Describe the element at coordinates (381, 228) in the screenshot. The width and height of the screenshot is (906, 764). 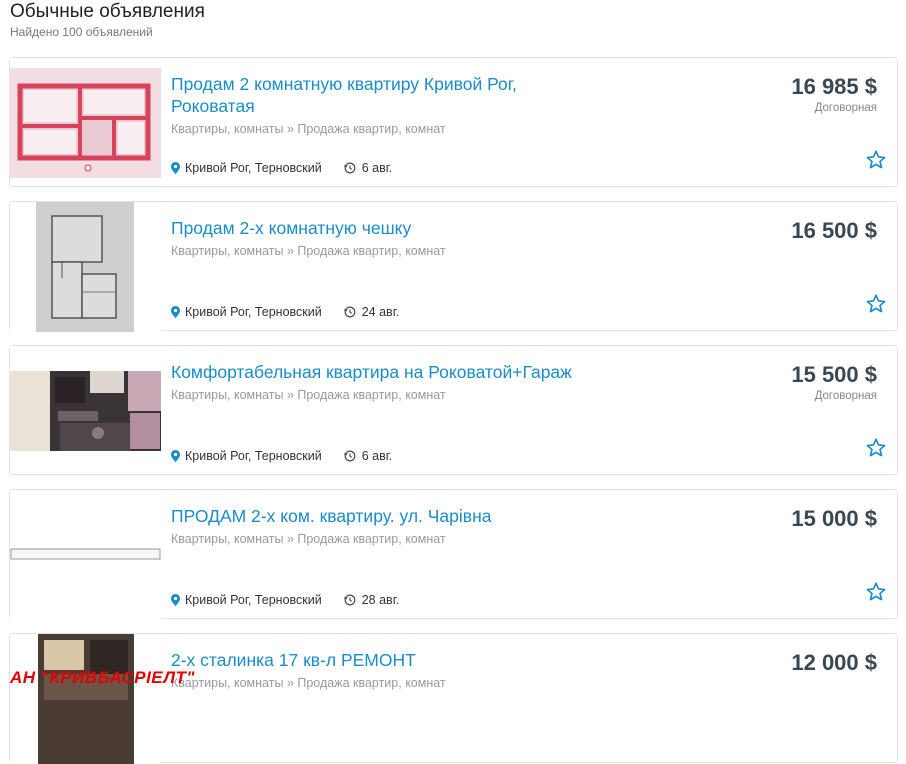
I see `listing-title-link: Продам 2-х комнатную чешку` at that location.